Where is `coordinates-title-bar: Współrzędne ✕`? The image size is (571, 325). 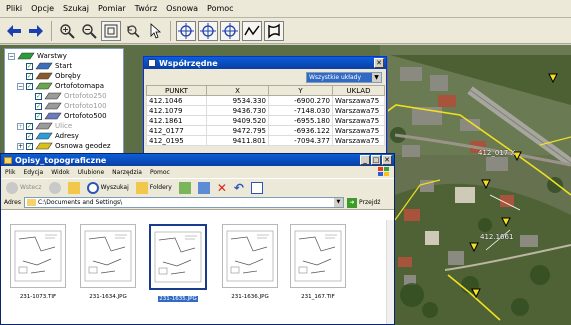
coordinates-title-bar: Współrzędne ✕ is located at coordinates (265, 63).